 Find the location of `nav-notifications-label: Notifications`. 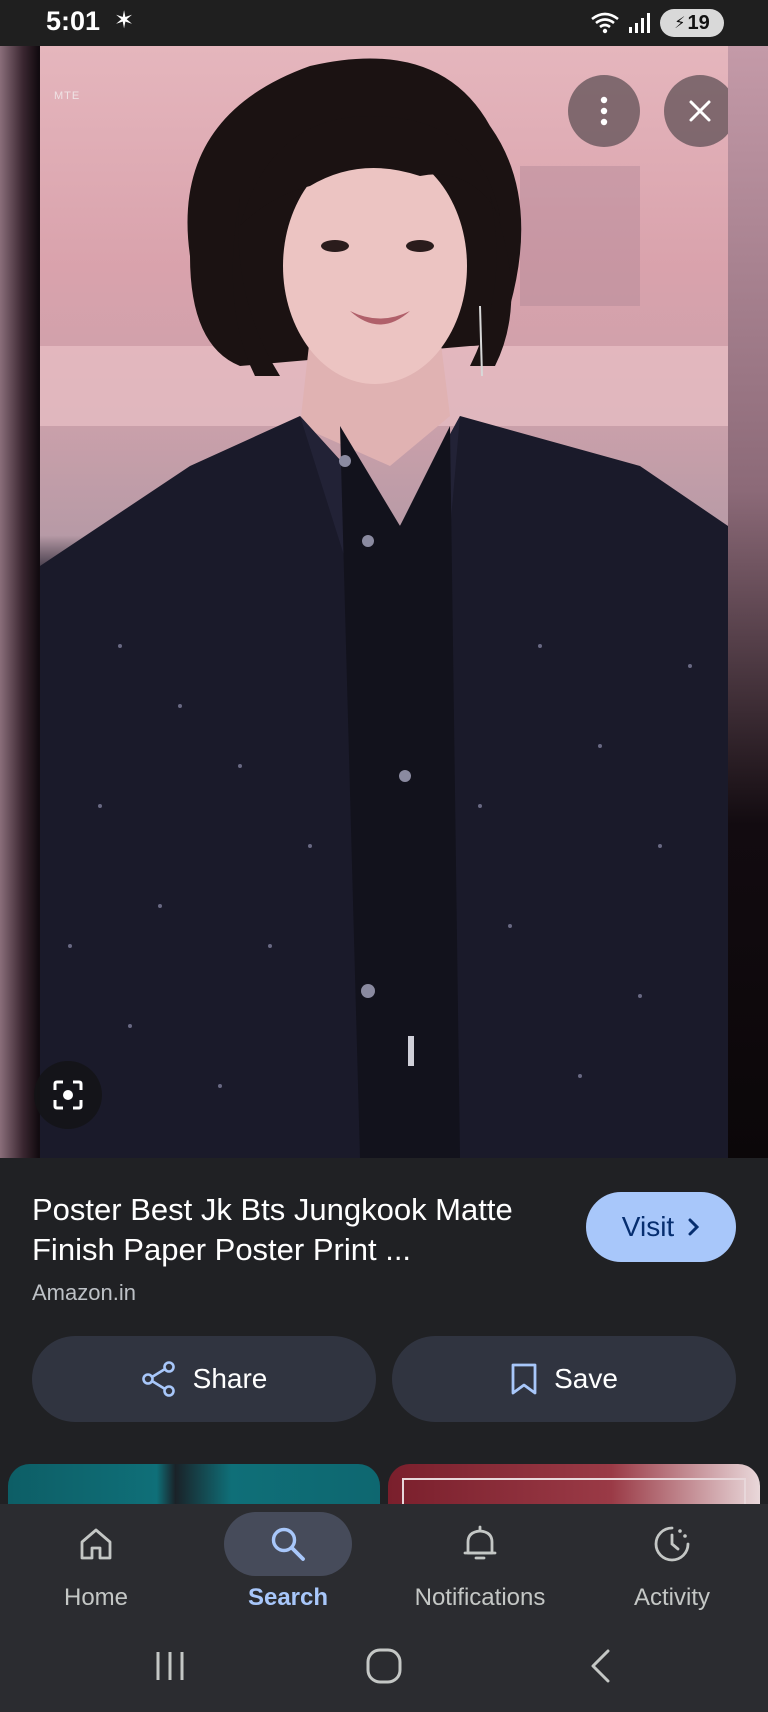

nav-notifications-label: Notifications is located at coordinates (480, 1597).